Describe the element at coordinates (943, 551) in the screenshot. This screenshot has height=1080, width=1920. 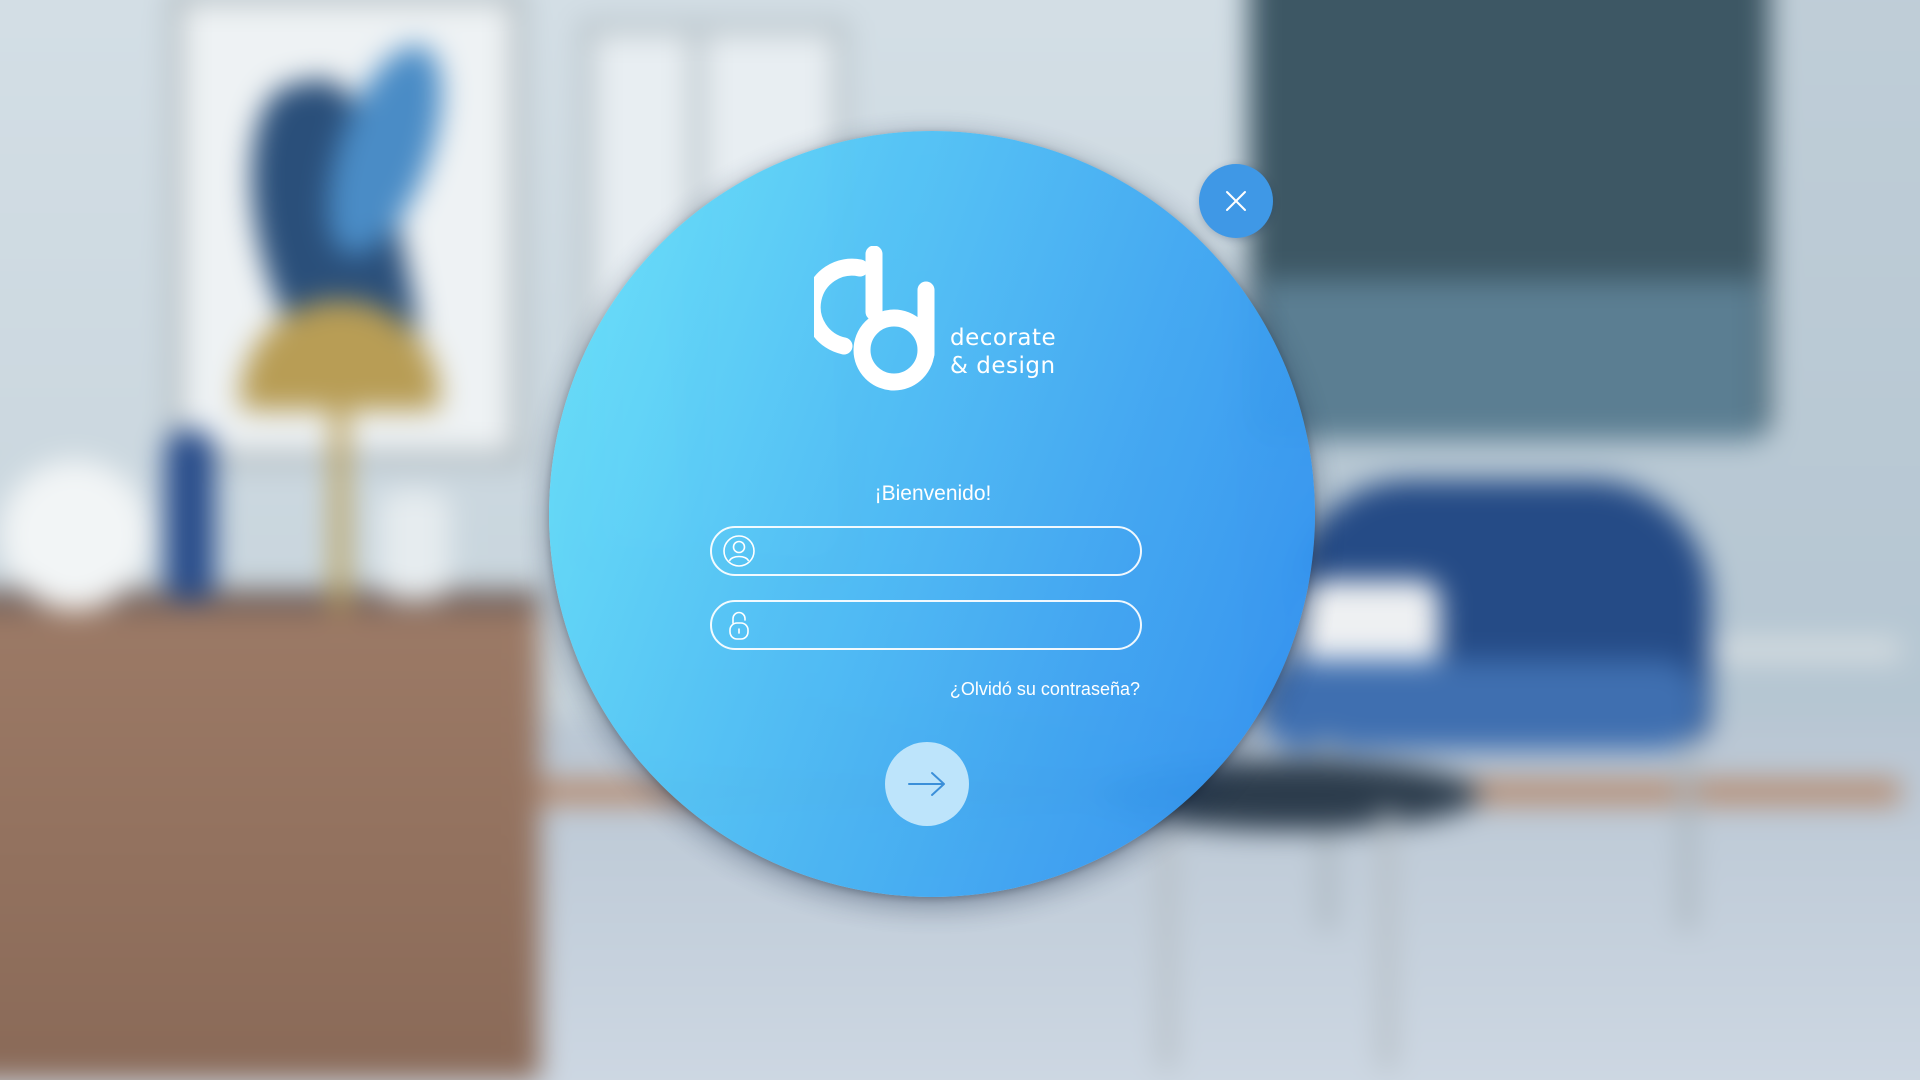
I see `username-input` at that location.